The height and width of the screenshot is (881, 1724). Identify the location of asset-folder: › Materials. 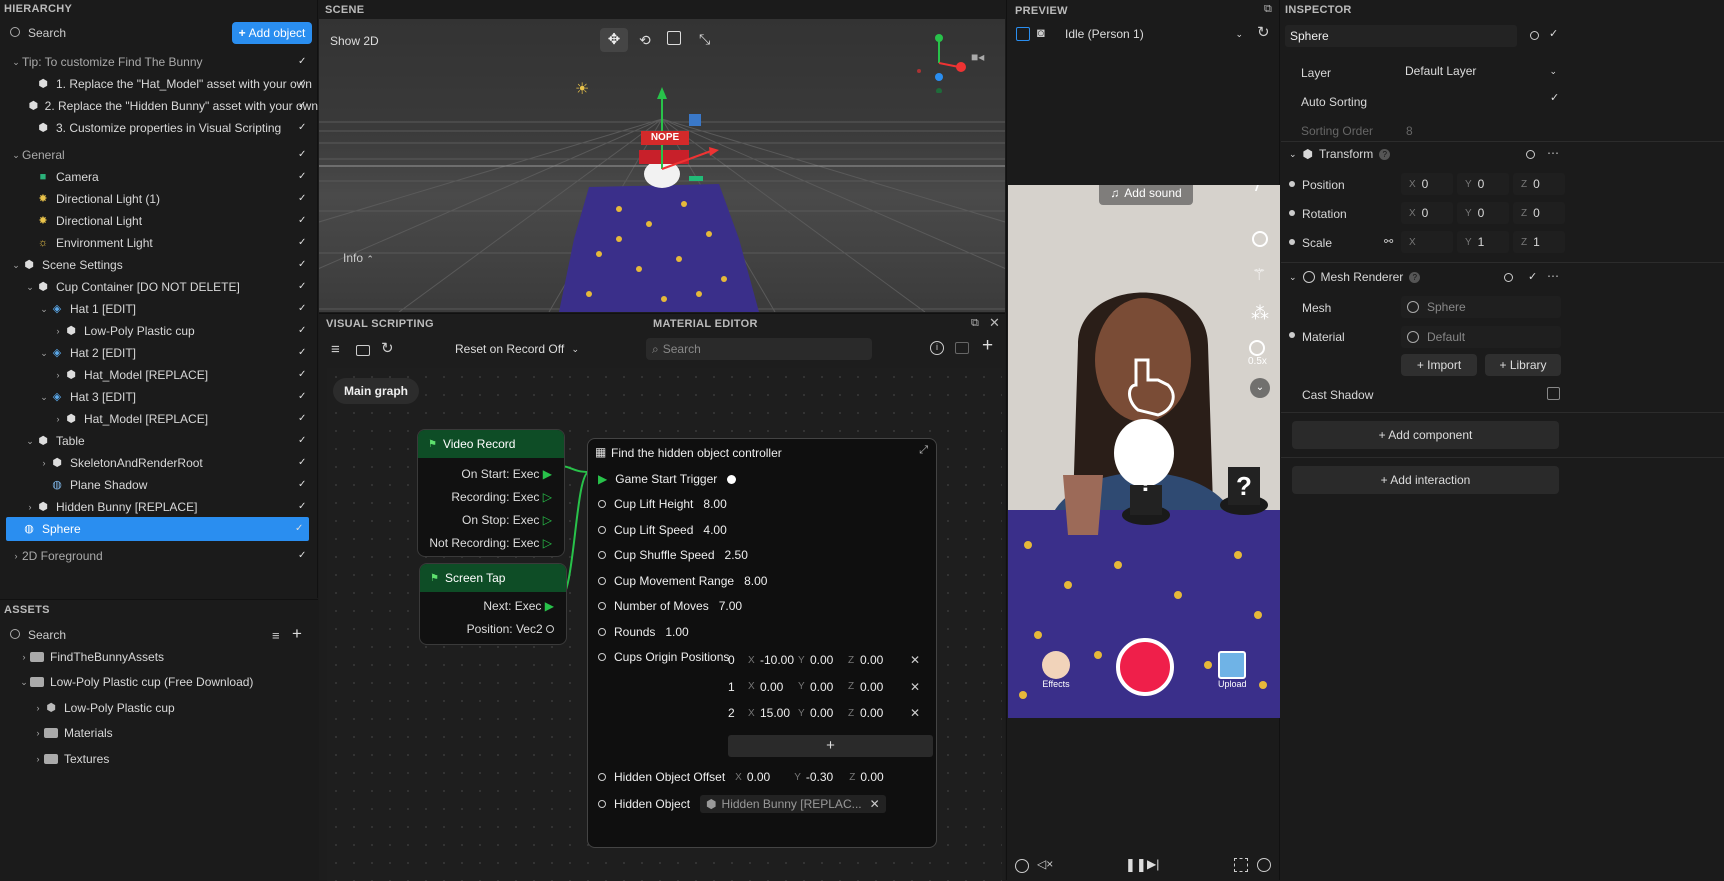
(159, 733).